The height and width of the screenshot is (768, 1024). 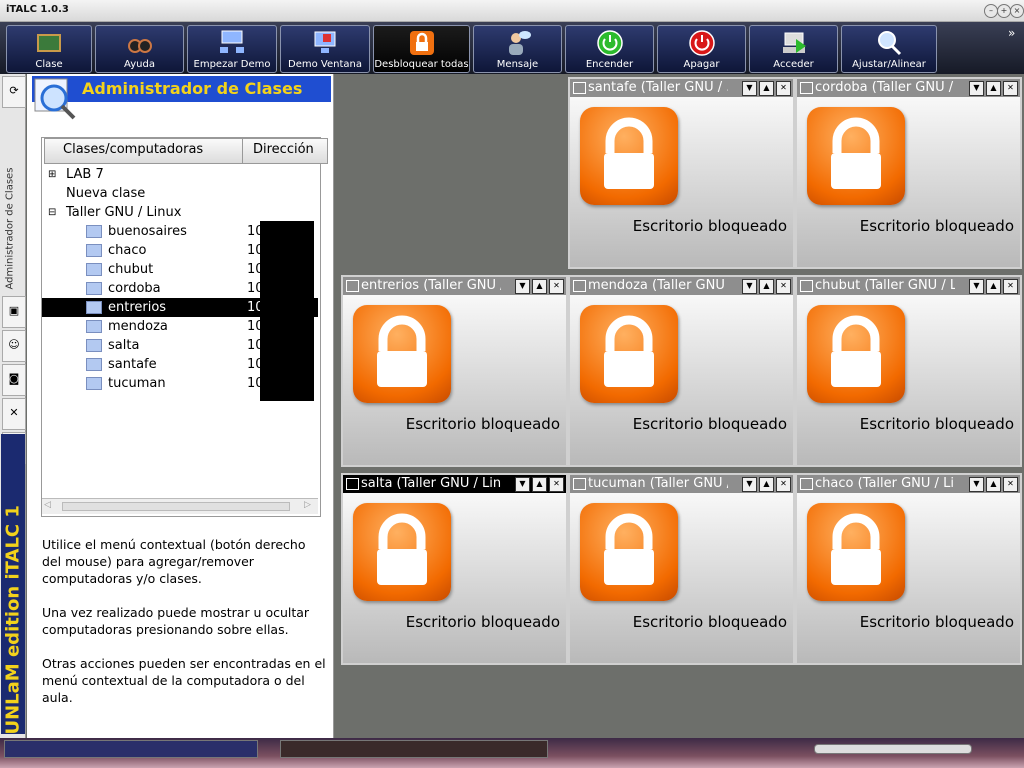 What do you see at coordinates (681, 286) in the screenshot?
I see `screen-window-titlebar: mendoza (Taller GNU ... ▼ ▲ ✕` at bounding box center [681, 286].